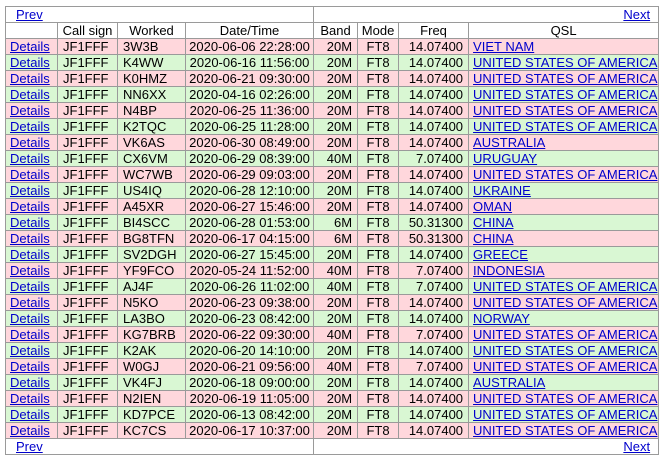 The width and height of the screenshot is (661, 461). What do you see at coordinates (249, 366) in the screenshot?
I see `datetime-cell: 2020-06-21 09:56:00` at bounding box center [249, 366].